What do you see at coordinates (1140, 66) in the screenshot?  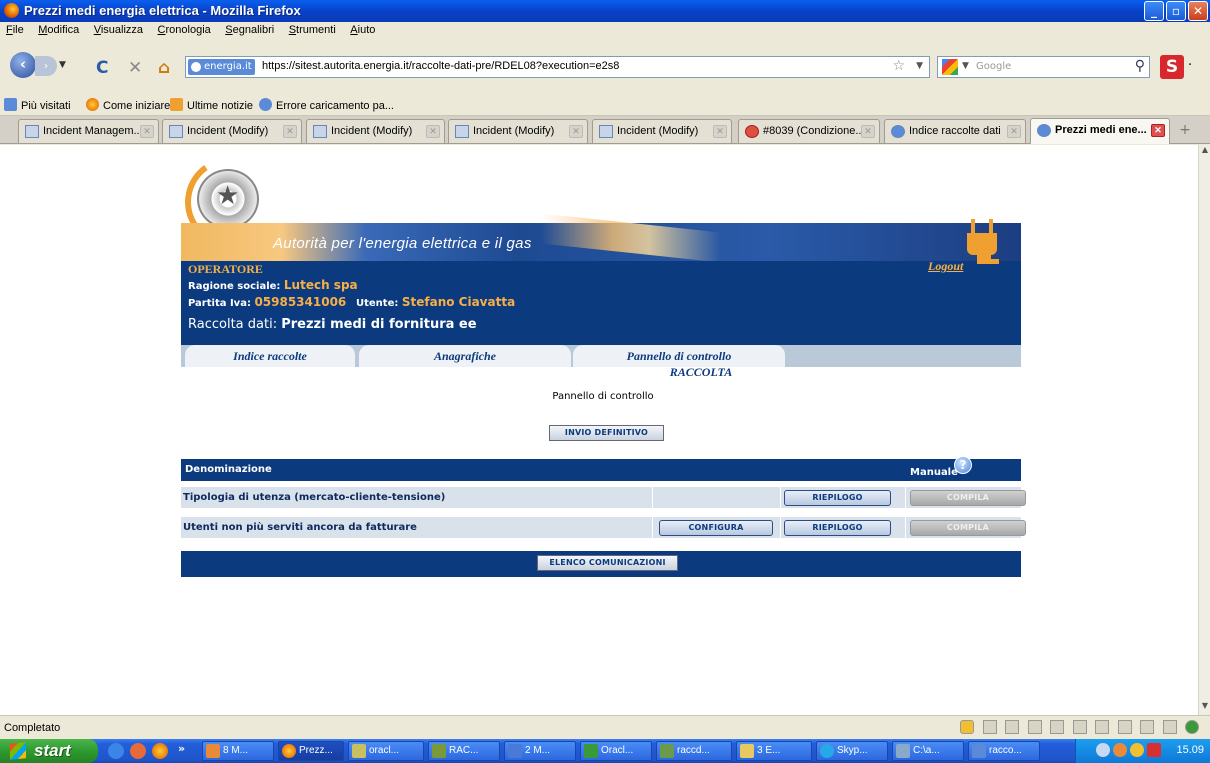 I see `search-icon: ⚲` at bounding box center [1140, 66].